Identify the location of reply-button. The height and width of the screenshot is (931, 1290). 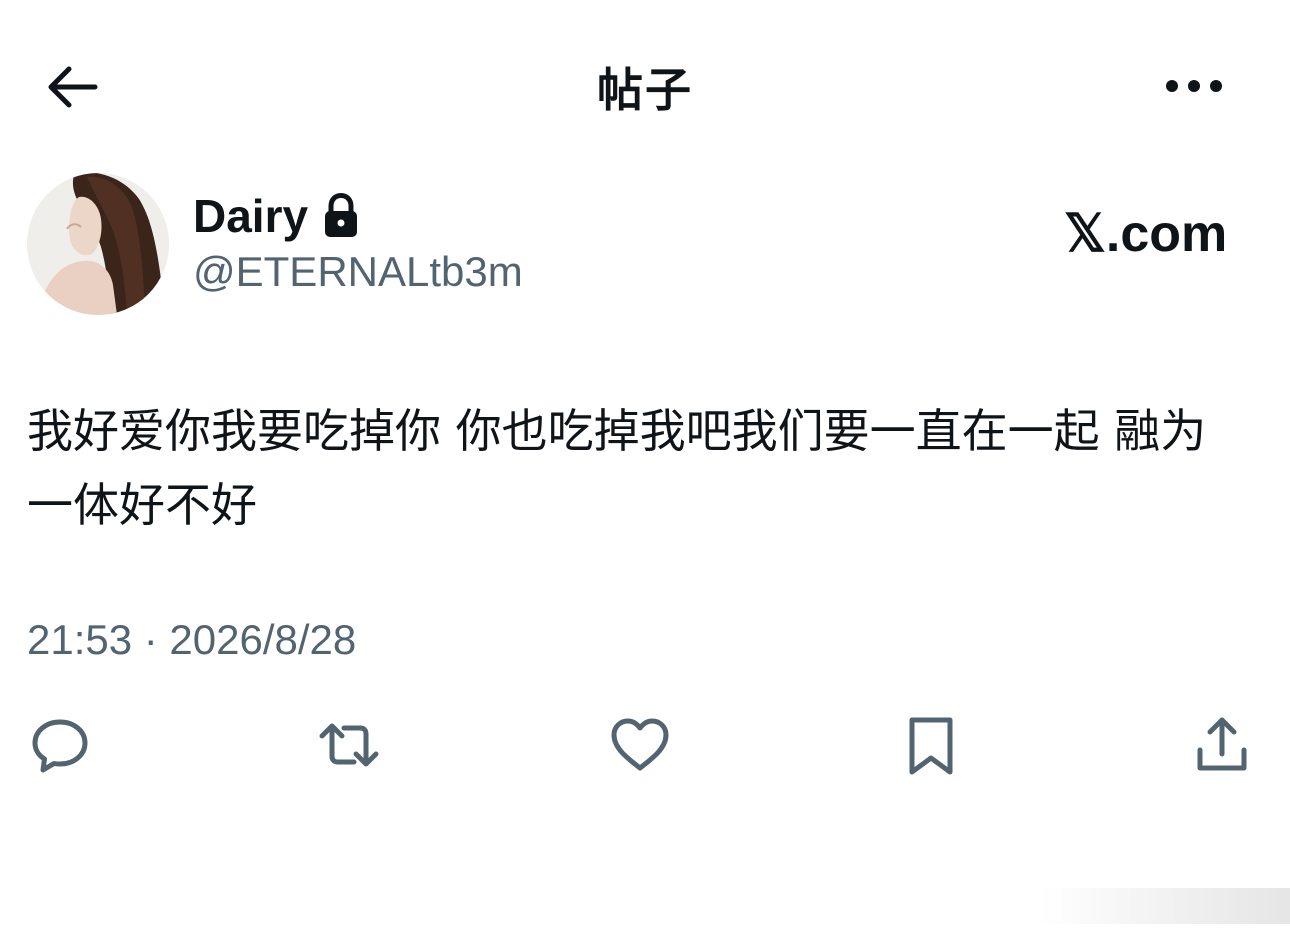
(60, 745).